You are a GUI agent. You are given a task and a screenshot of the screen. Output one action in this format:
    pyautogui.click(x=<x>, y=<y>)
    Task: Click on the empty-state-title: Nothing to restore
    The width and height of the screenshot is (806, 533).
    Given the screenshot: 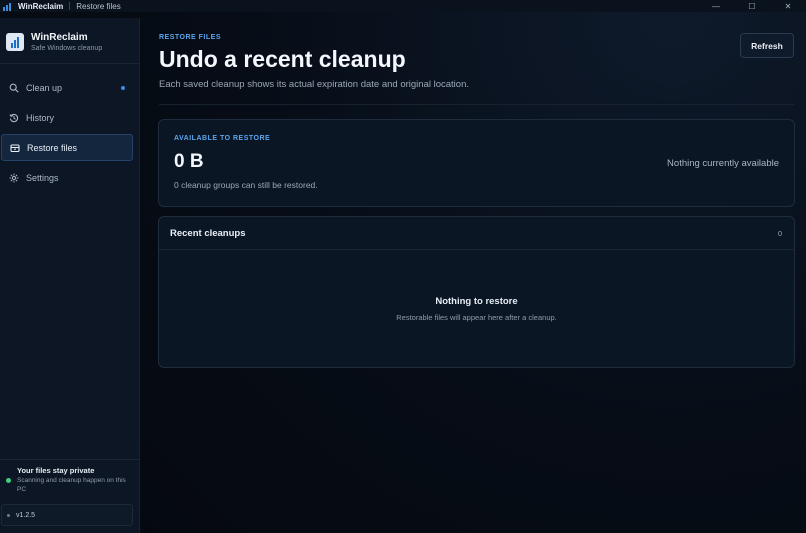 What is the action you would take?
    pyautogui.click(x=476, y=301)
    